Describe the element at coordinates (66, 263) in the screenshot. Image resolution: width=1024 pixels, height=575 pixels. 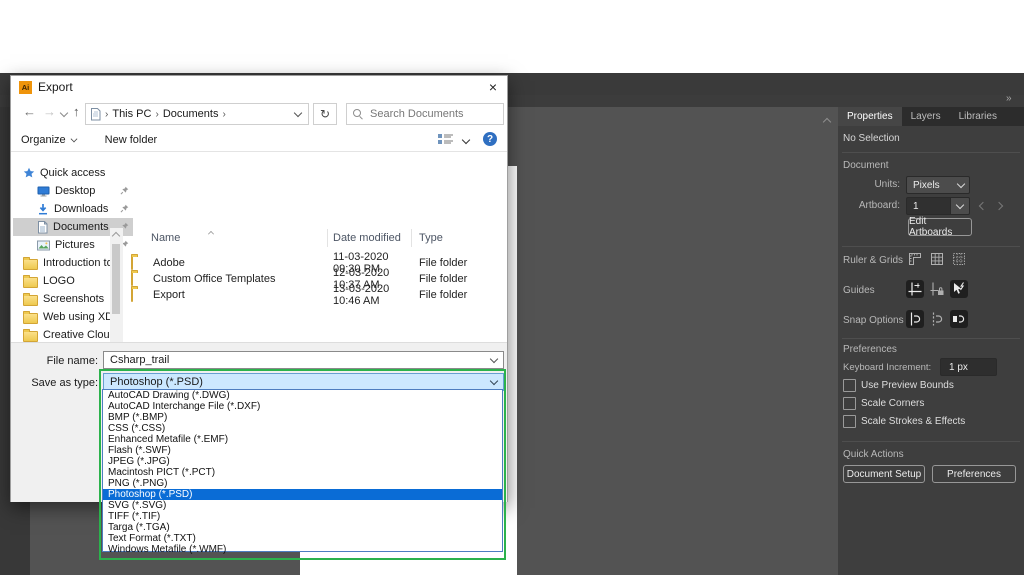
I see `sidebar-item-introduction-to-i: Introduction to i` at that location.